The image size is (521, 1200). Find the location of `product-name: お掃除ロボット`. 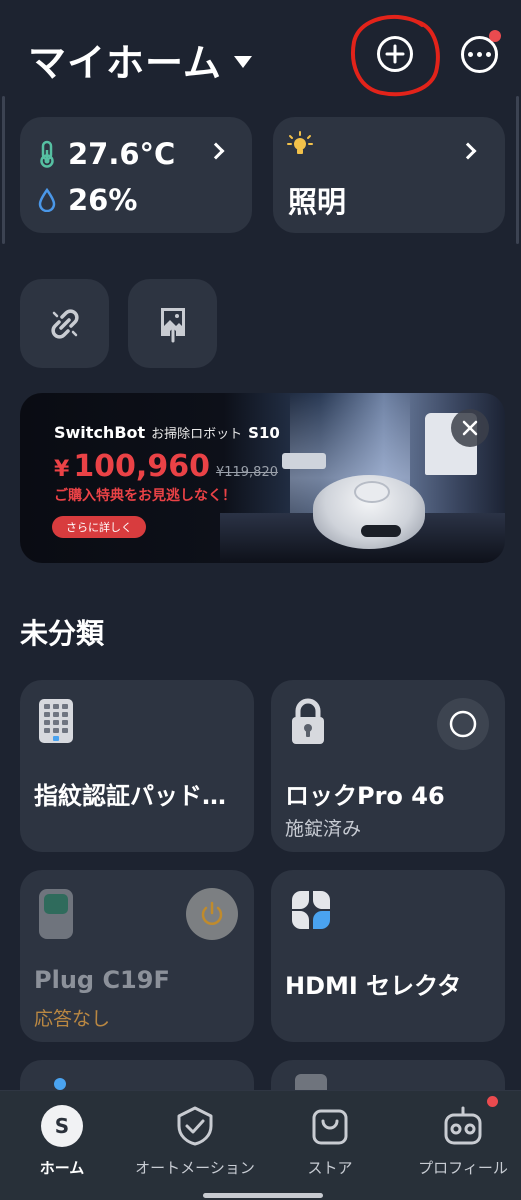

product-name: お掃除ロボット is located at coordinates (197, 434).